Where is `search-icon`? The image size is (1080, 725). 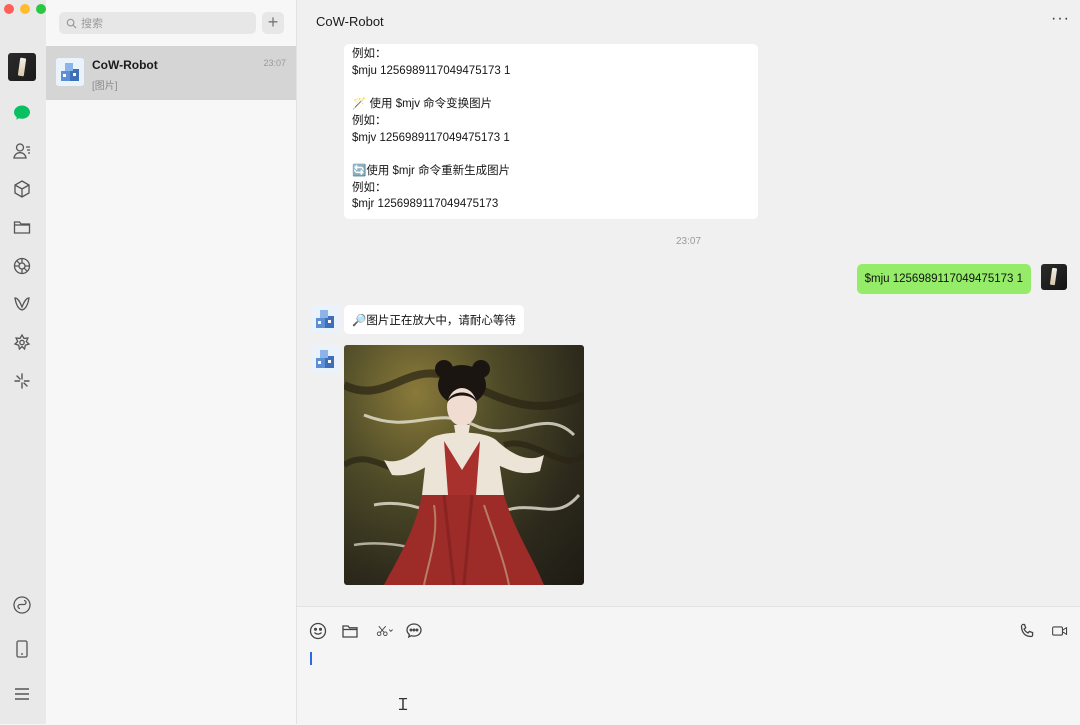
search-icon is located at coordinates (71, 23).